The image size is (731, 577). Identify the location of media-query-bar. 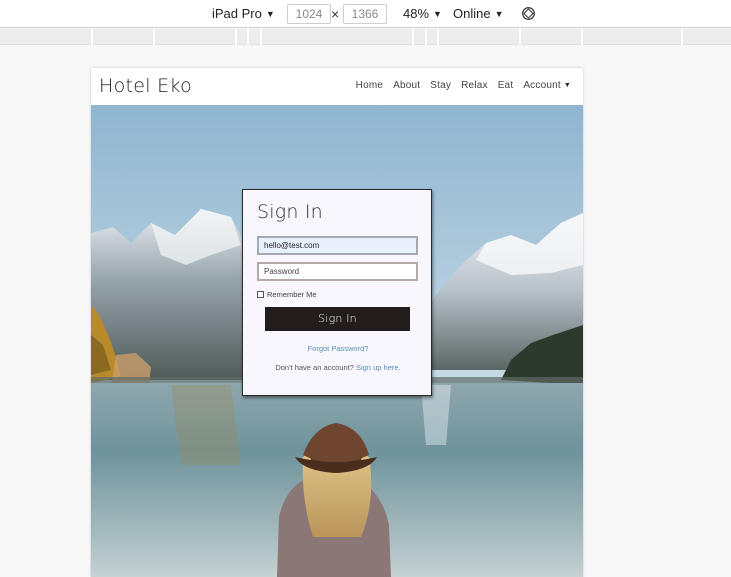
(365, 37).